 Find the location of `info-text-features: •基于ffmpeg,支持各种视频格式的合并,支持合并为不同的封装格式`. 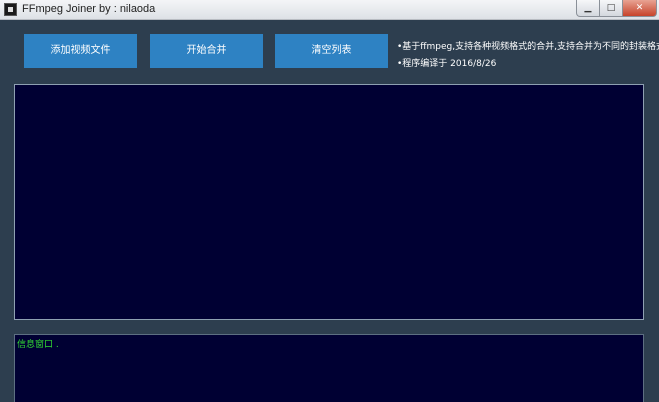

info-text-features: •基于ffmpeg,支持各种视频格式的合并,支持合并为不同的封装格式 is located at coordinates (528, 47).